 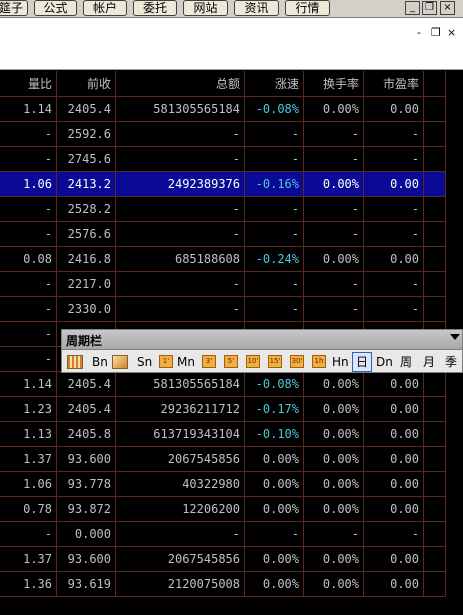 I want to click on table-row: -2330.0- - - -, so click(x=231, y=309).